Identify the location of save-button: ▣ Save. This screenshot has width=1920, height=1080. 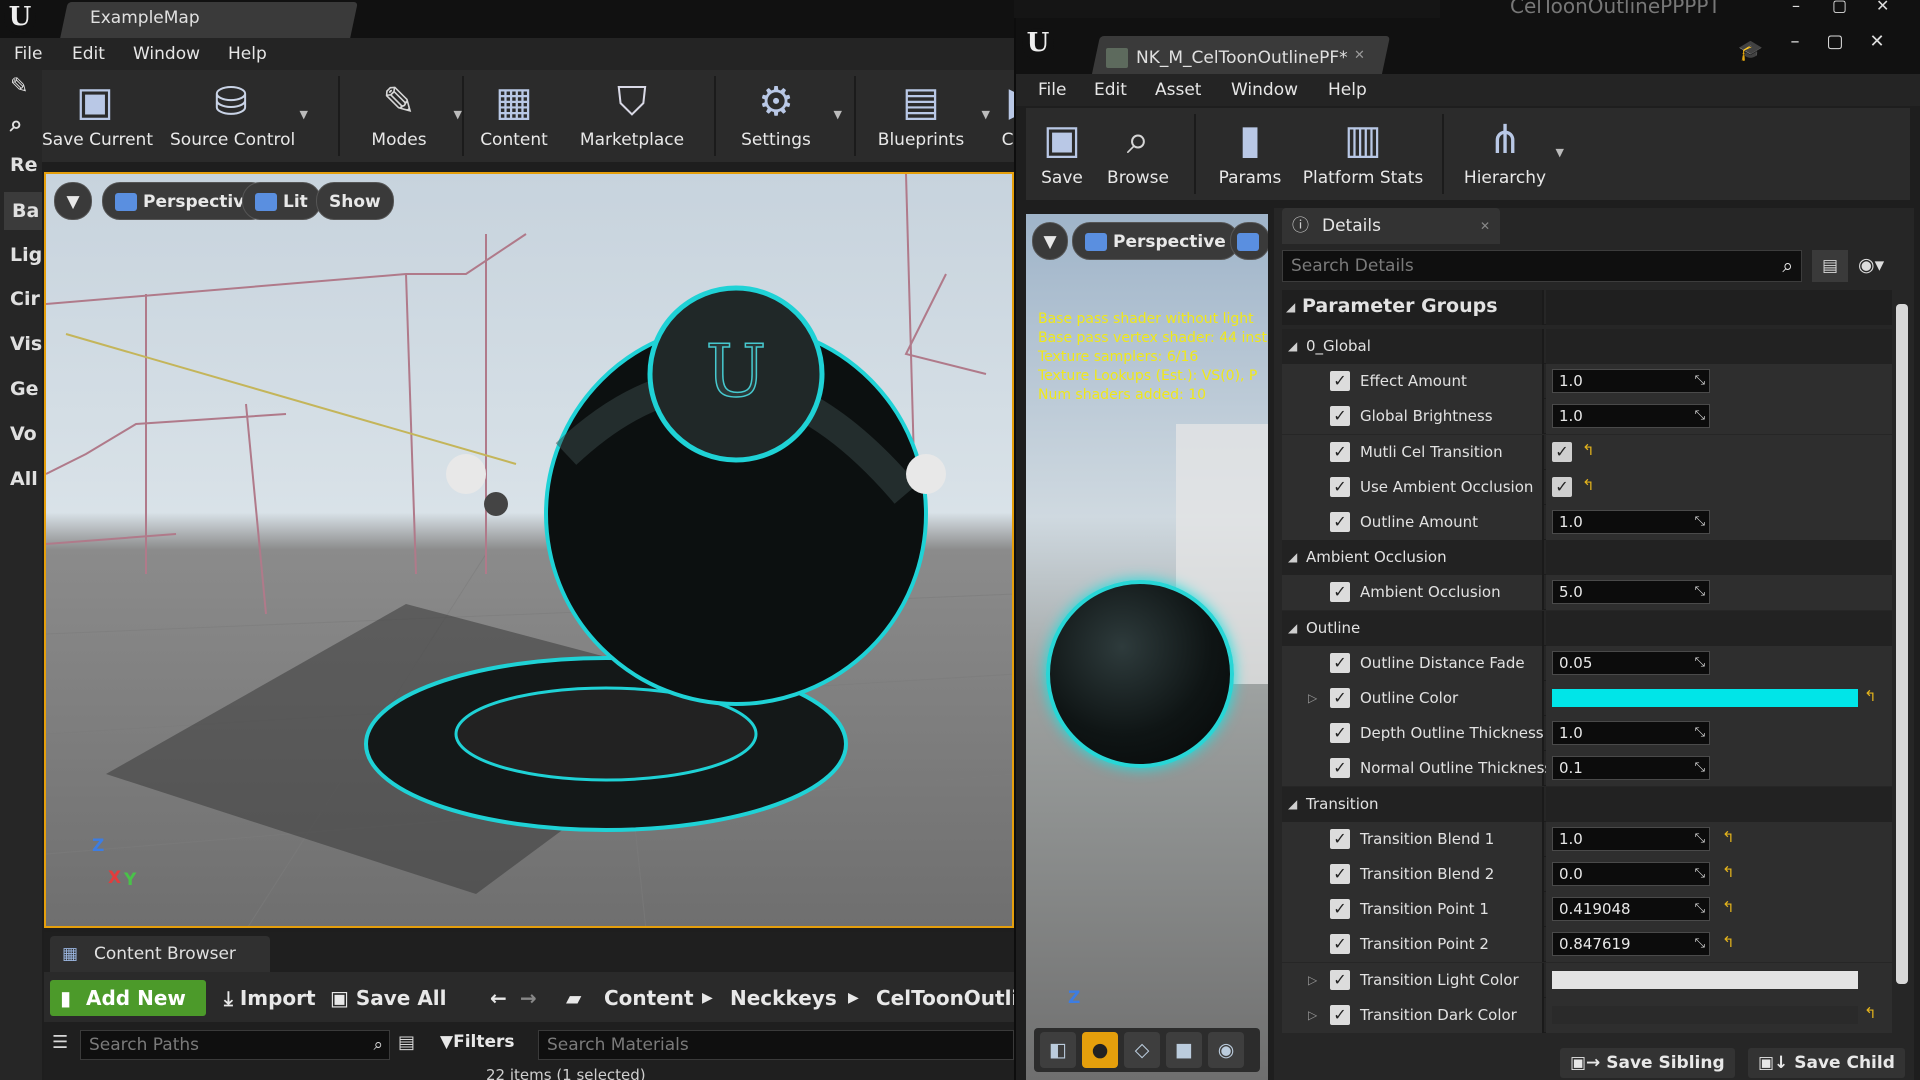
(1062, 154).